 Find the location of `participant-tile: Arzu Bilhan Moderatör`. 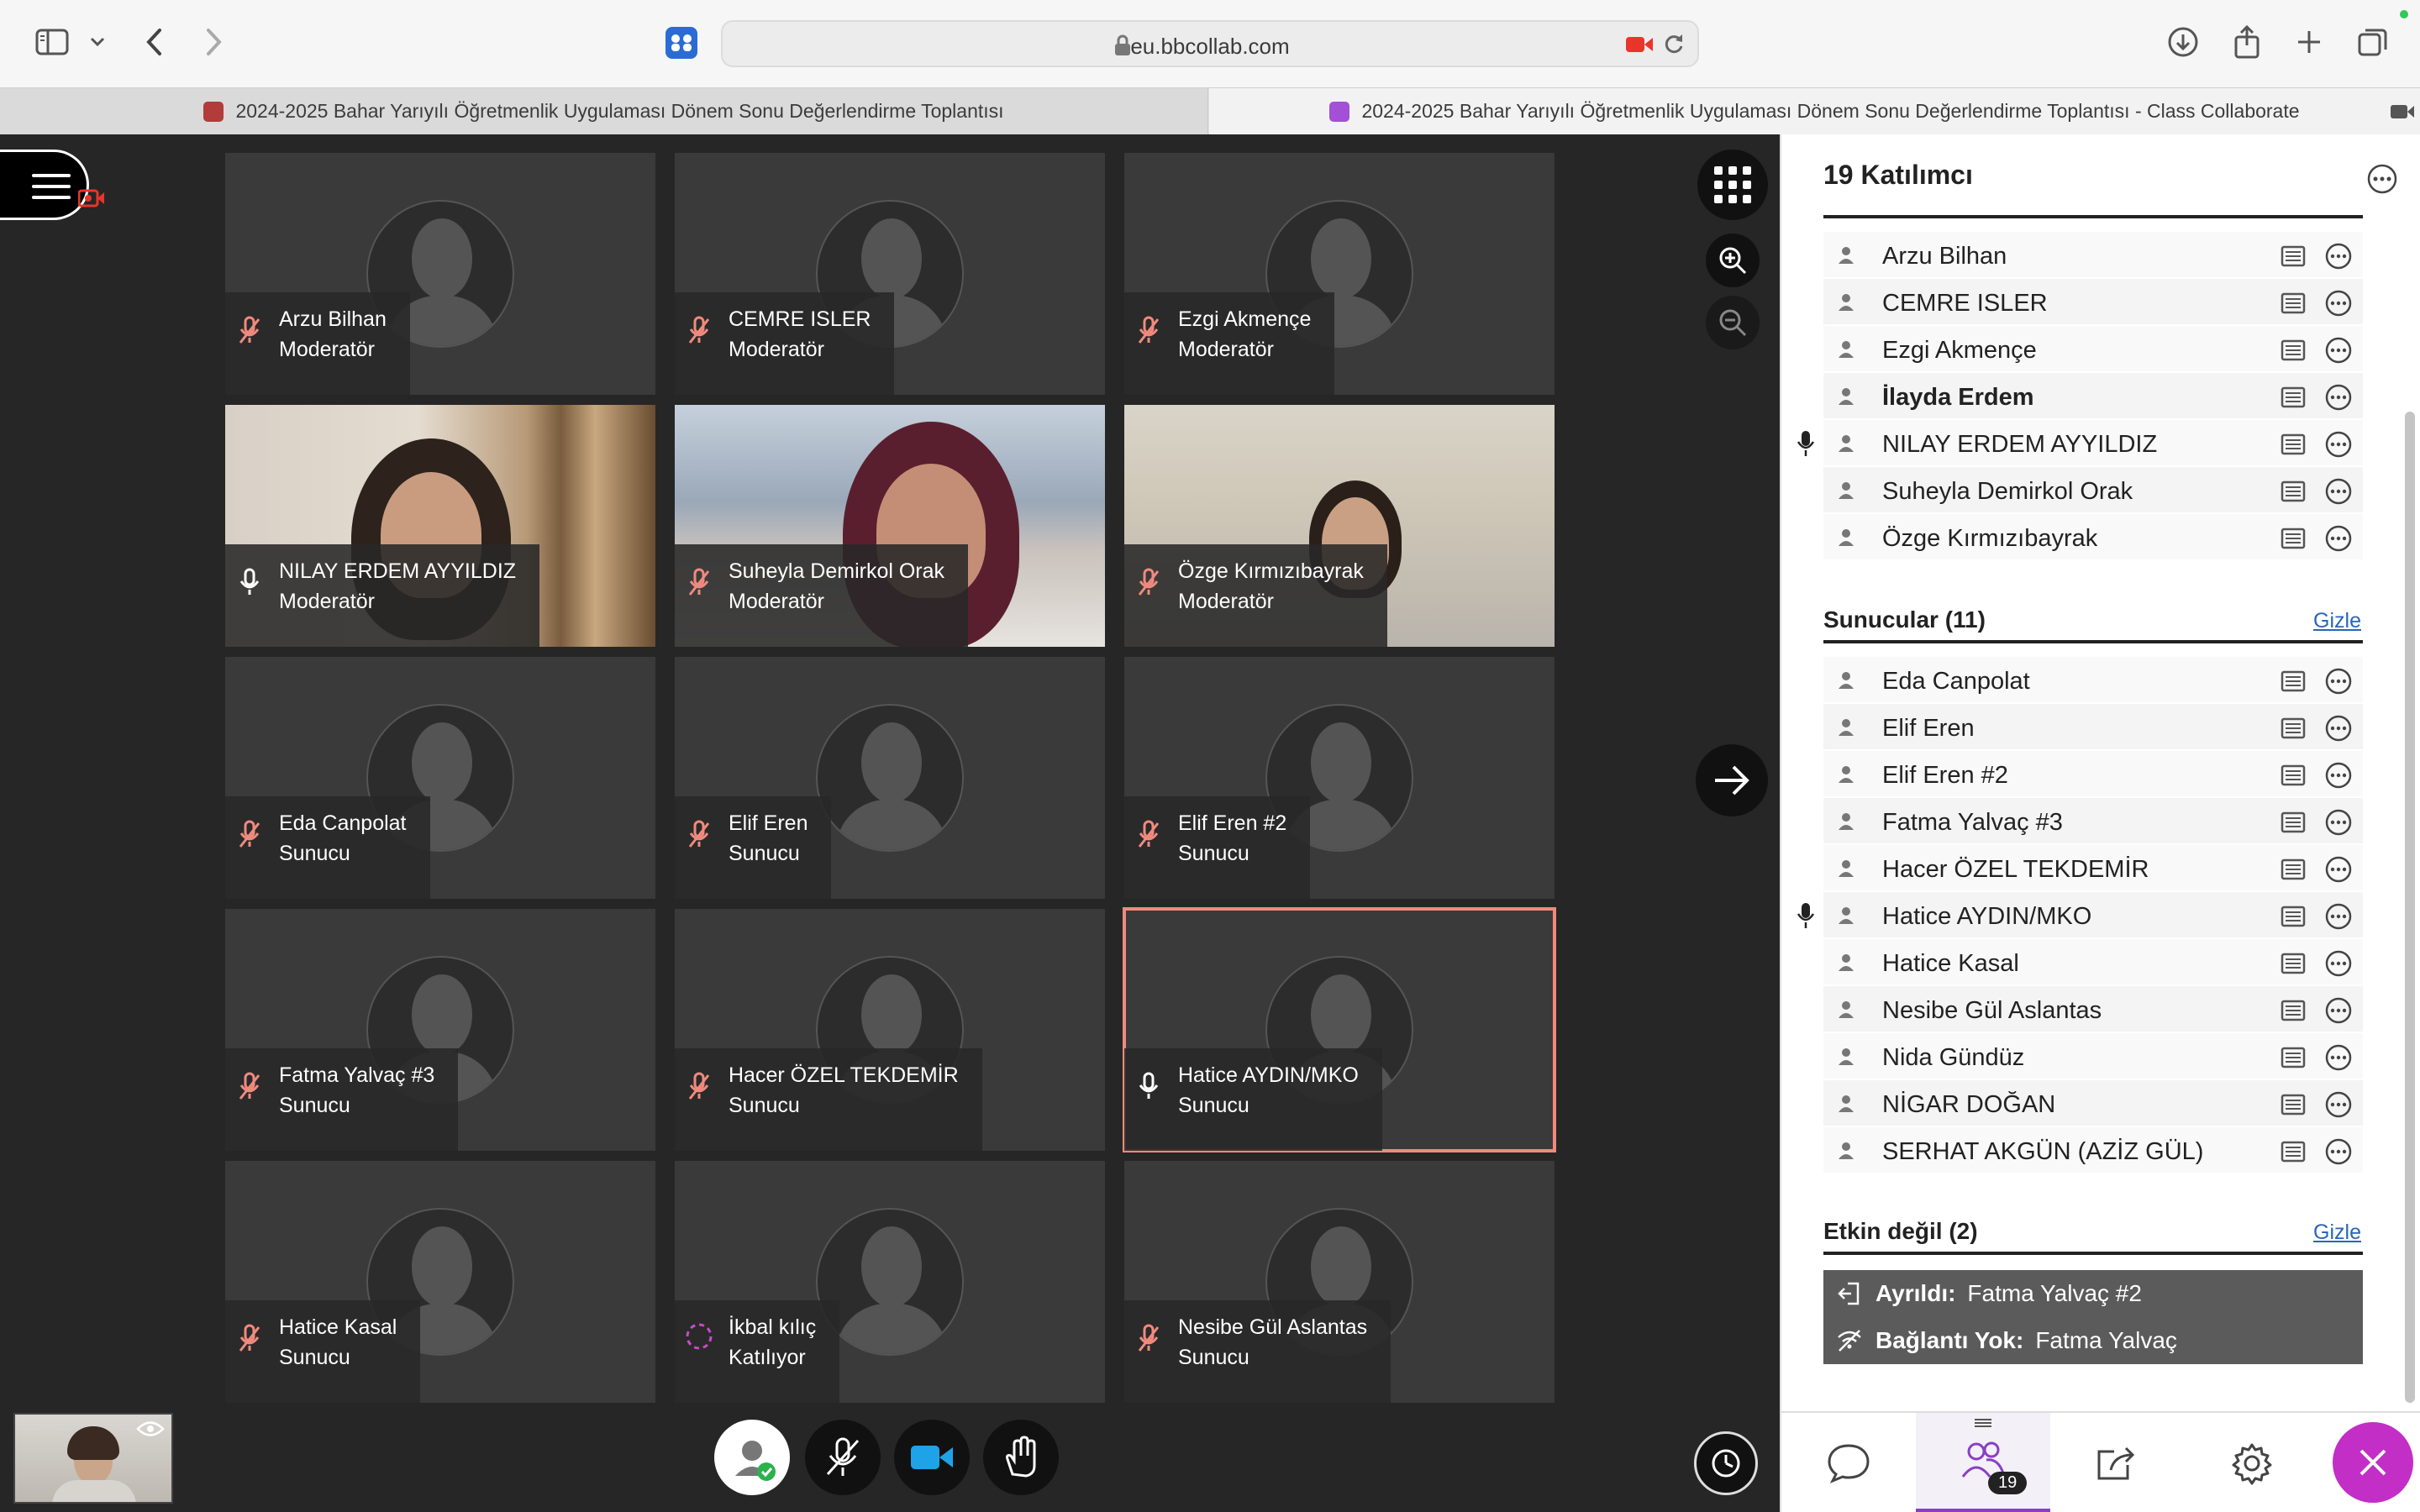

participant-tile: Arzu Bilhan Moderatör is located at coordinates (440, 274).